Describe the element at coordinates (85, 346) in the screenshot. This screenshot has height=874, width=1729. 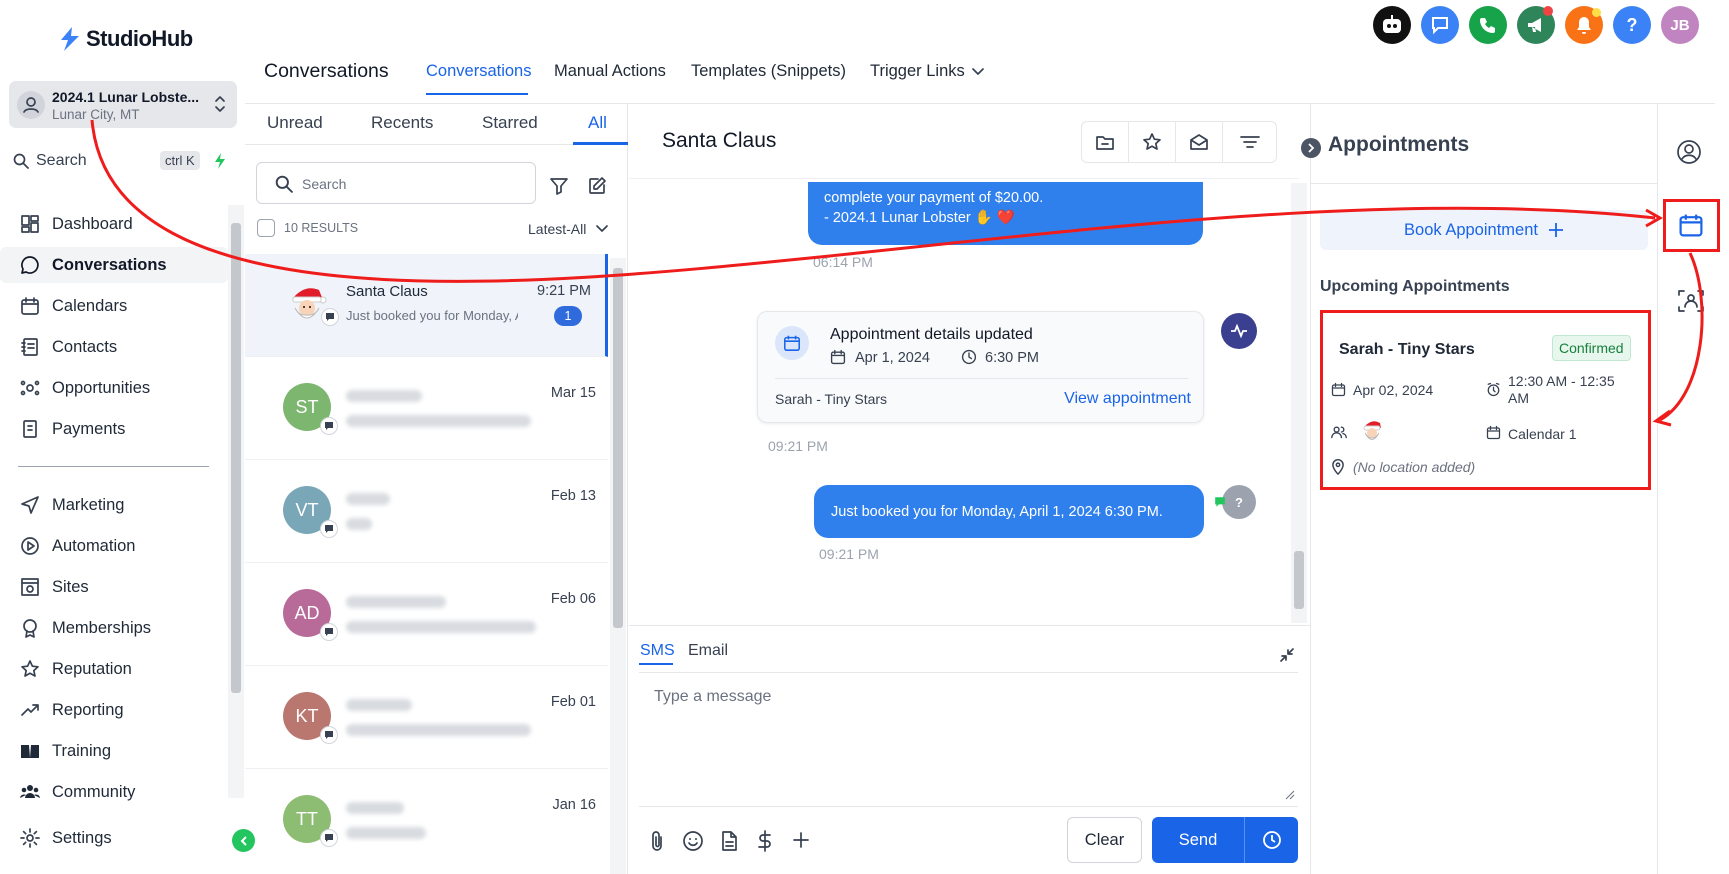
I see `nav-contacts-label: Contacts` at that location.